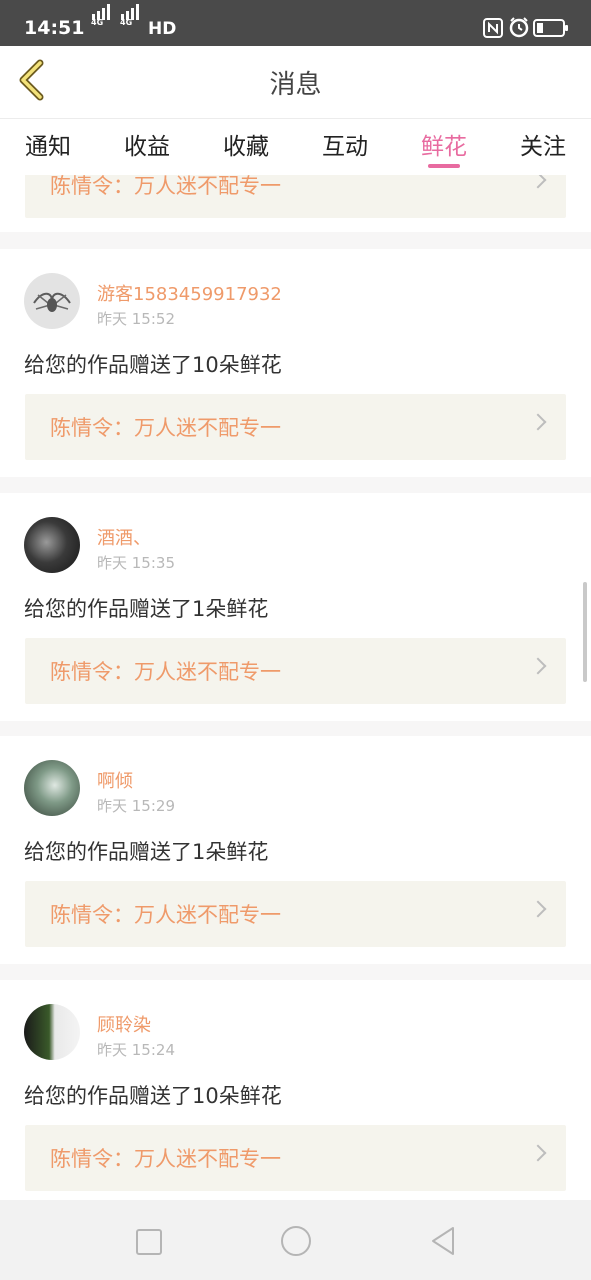 The width and height of the screenshot is (591, 1280). I want to click on timestamp: 昨天 15:52, so click(136, 319).